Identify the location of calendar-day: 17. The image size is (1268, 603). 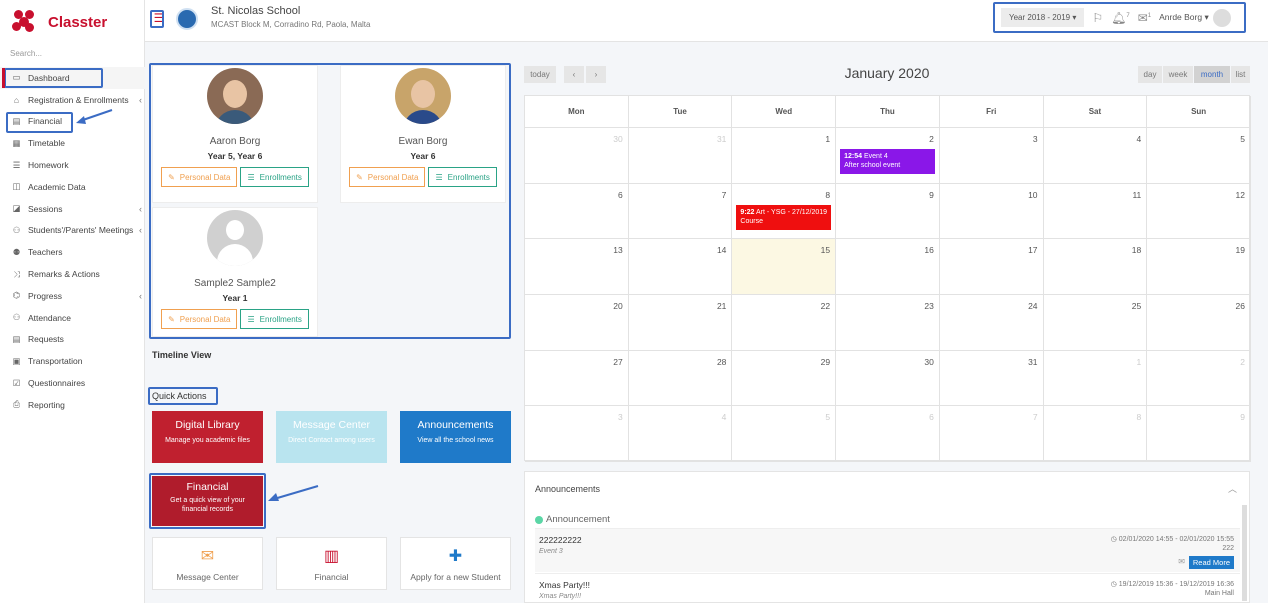
(991, 267).